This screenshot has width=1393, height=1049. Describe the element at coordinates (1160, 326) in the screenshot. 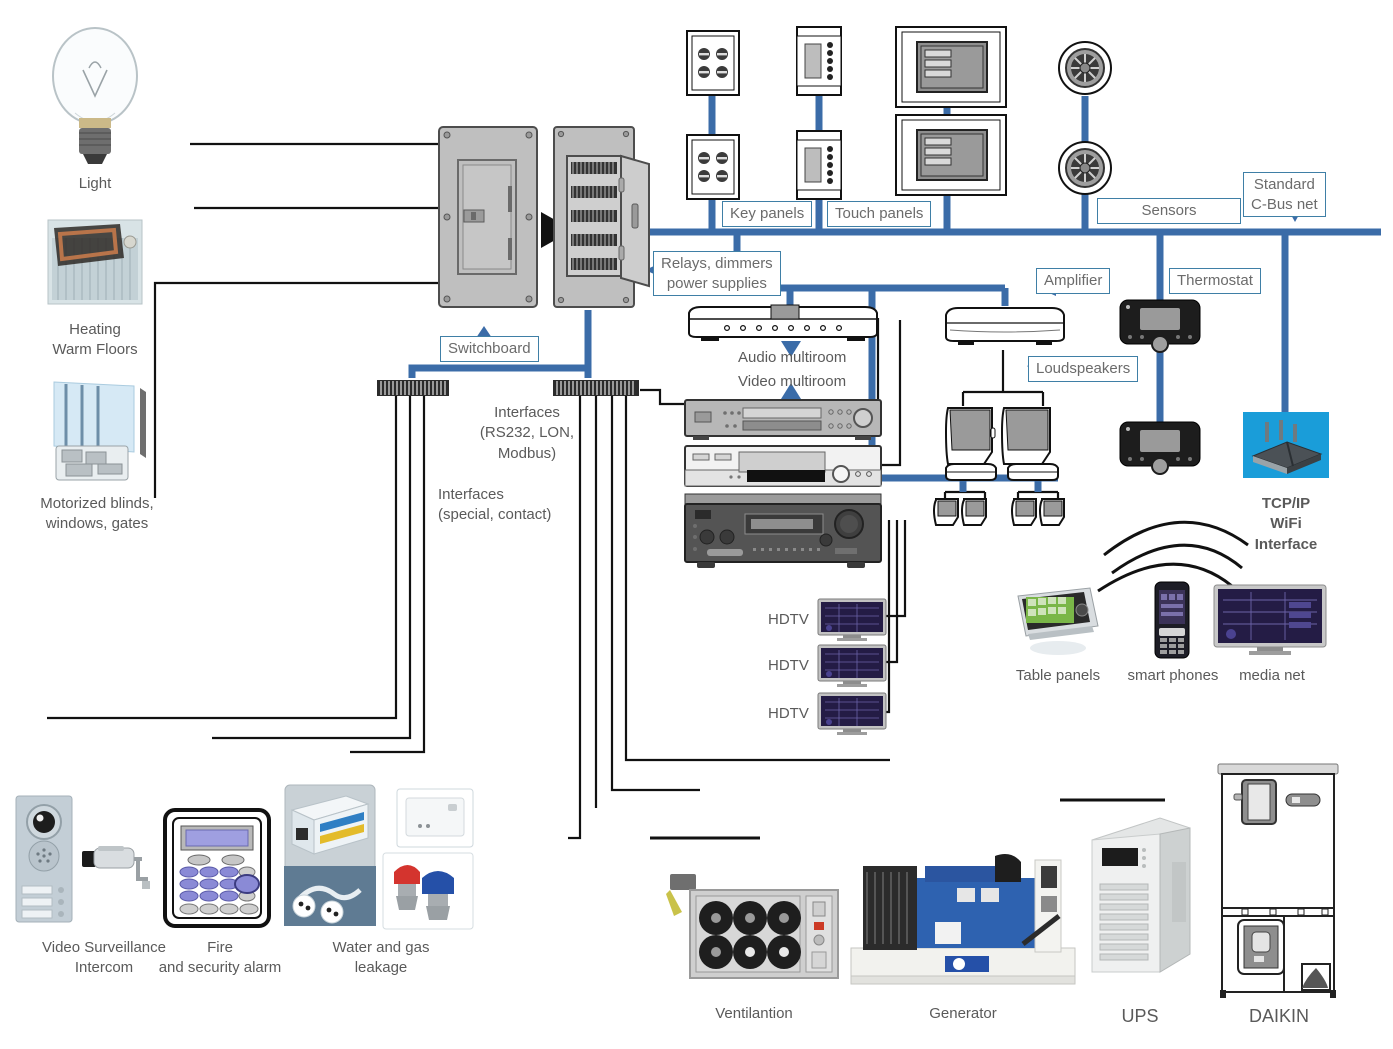

I see `thermostat-top` at that location.